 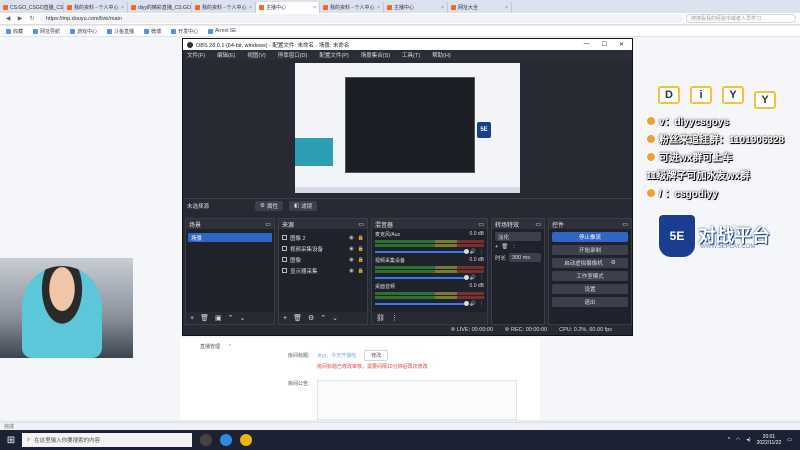 What do you see at coordinates (32, 7) in the screenshot?
I see `browser-tab: CS:GO_CSGO直播_CS..×` at bounding box center [32, 7].